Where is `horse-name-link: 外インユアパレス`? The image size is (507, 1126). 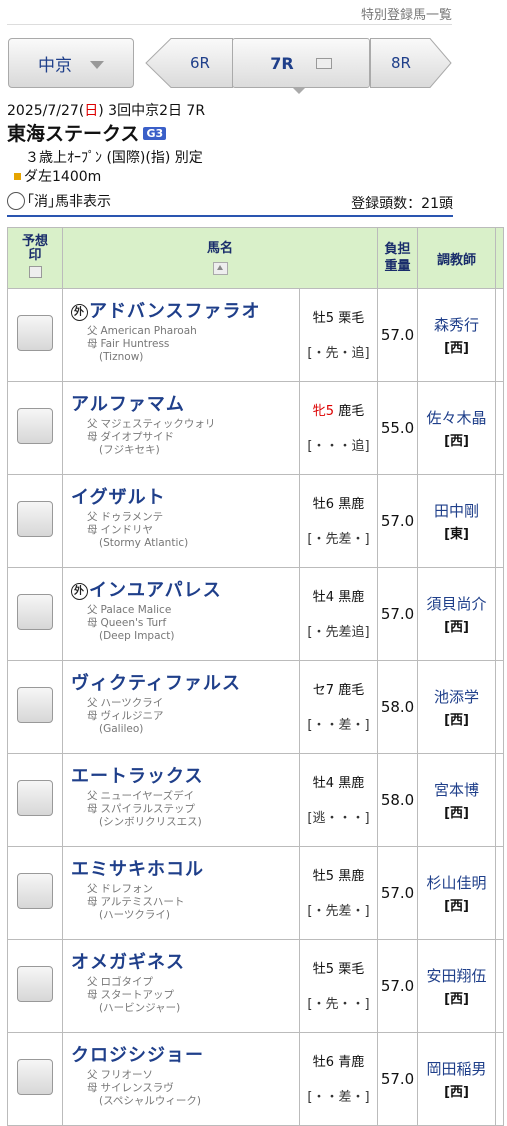
horse-name-link: 外インユアパレス is located at coordinates (185, 589).